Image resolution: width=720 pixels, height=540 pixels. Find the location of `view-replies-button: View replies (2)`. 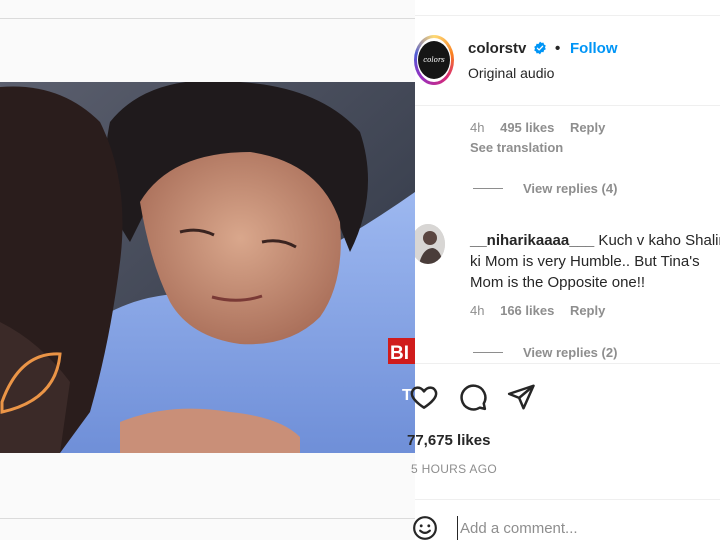

view-replies-button: View replies (2) is located at coordinates (545, 352).